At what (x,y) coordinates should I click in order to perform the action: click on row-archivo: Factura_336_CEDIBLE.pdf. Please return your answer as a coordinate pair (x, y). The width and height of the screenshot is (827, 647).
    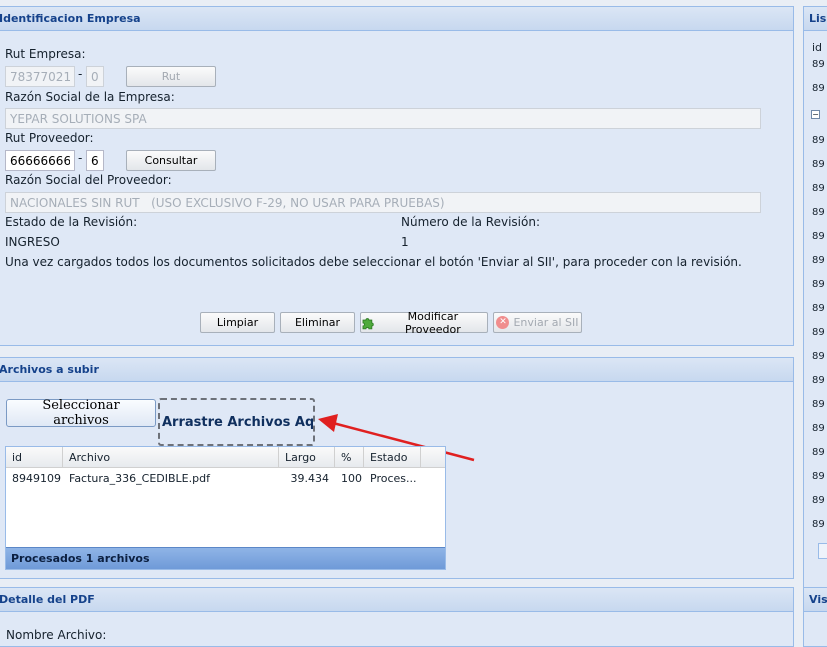
    Looking at the image, I should click on (139, 478).